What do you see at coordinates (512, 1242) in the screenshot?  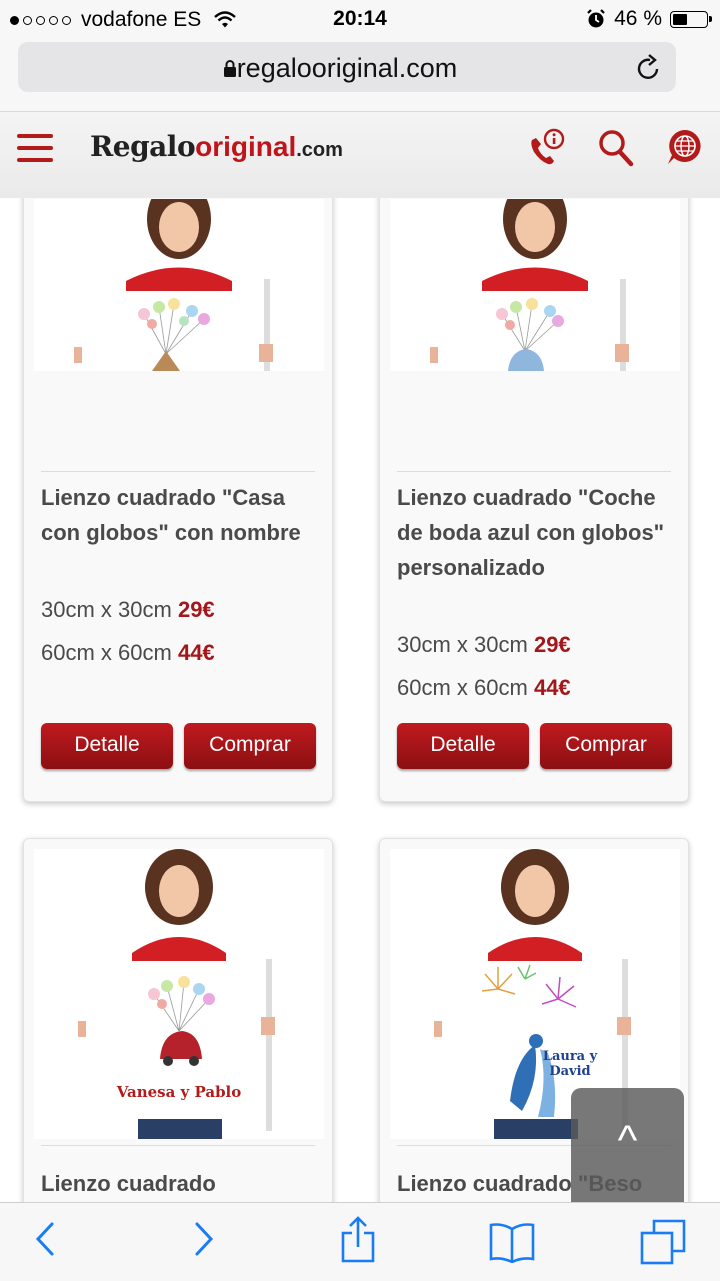 I see `bookmarks-icon` at bounding box center [512, 1242].